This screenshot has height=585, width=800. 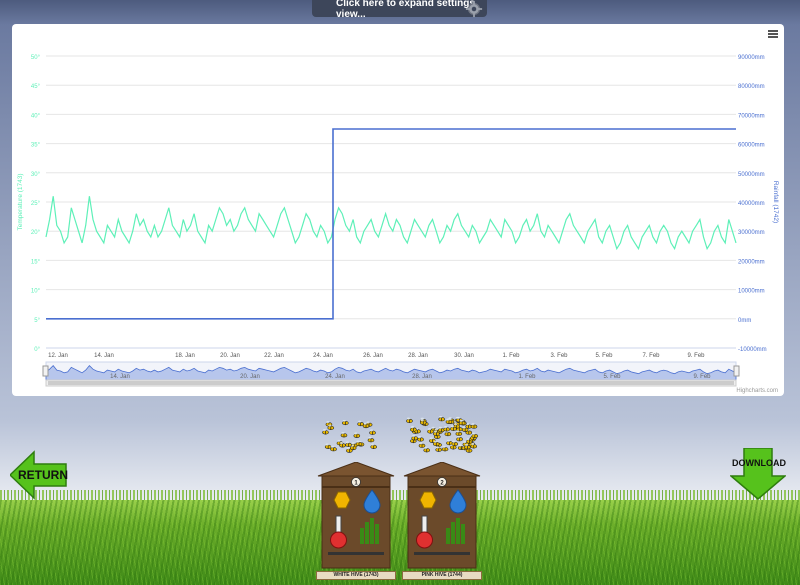 I want to click on x-tick-label: 26. Jan, so click(x=373, y=356).